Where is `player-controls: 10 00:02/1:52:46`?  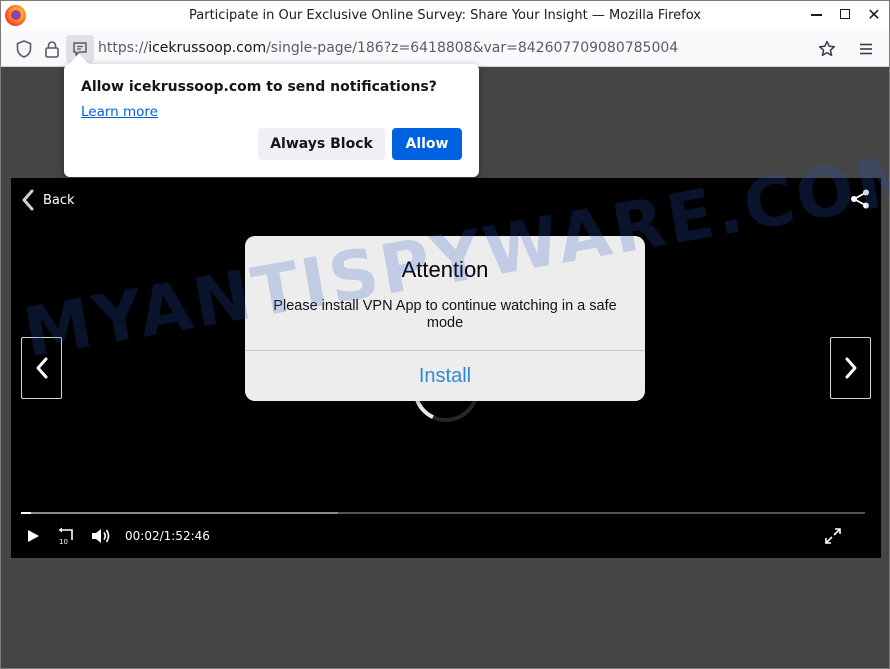 player-controls: 10 00:02/1:52:46 is located at coordinates (446, 536).